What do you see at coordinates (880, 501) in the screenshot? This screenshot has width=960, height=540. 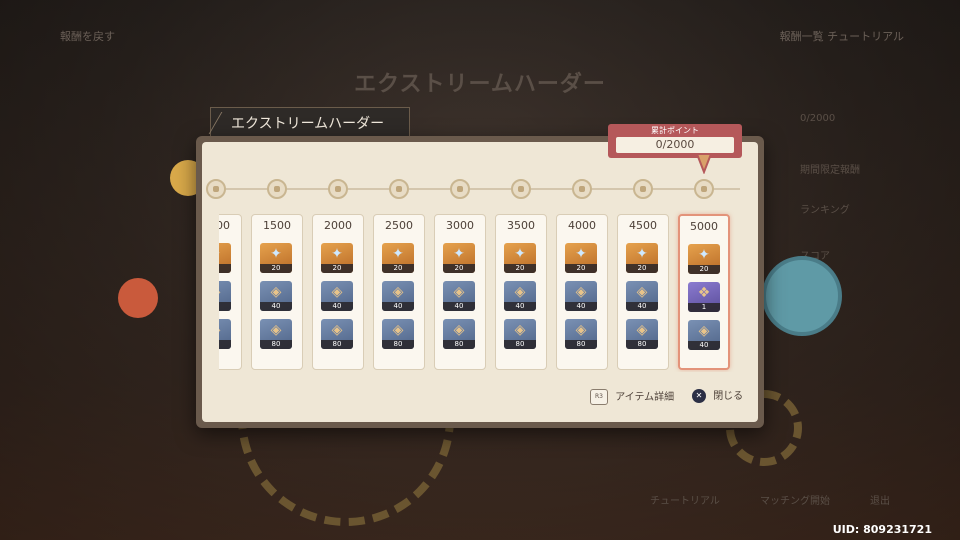 I see `bg-exit: 退出` at bounding box center [880, 501].